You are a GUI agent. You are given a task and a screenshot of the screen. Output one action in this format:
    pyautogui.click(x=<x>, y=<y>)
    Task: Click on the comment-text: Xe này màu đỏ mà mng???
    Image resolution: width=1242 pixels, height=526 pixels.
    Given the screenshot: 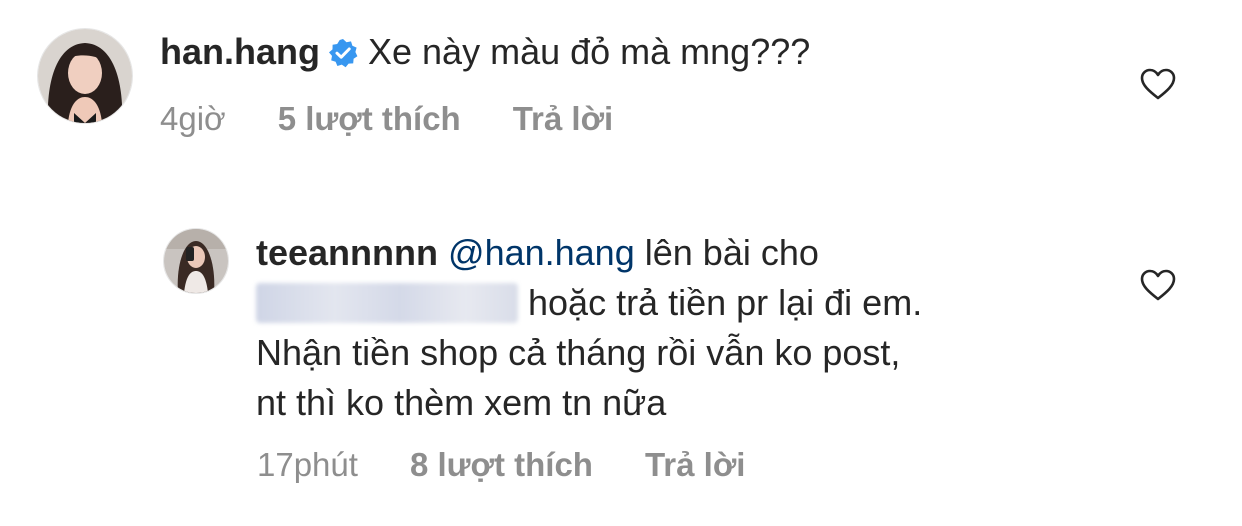 What is the action you would take?
    pyautogui.click(x=589, y=51)
    